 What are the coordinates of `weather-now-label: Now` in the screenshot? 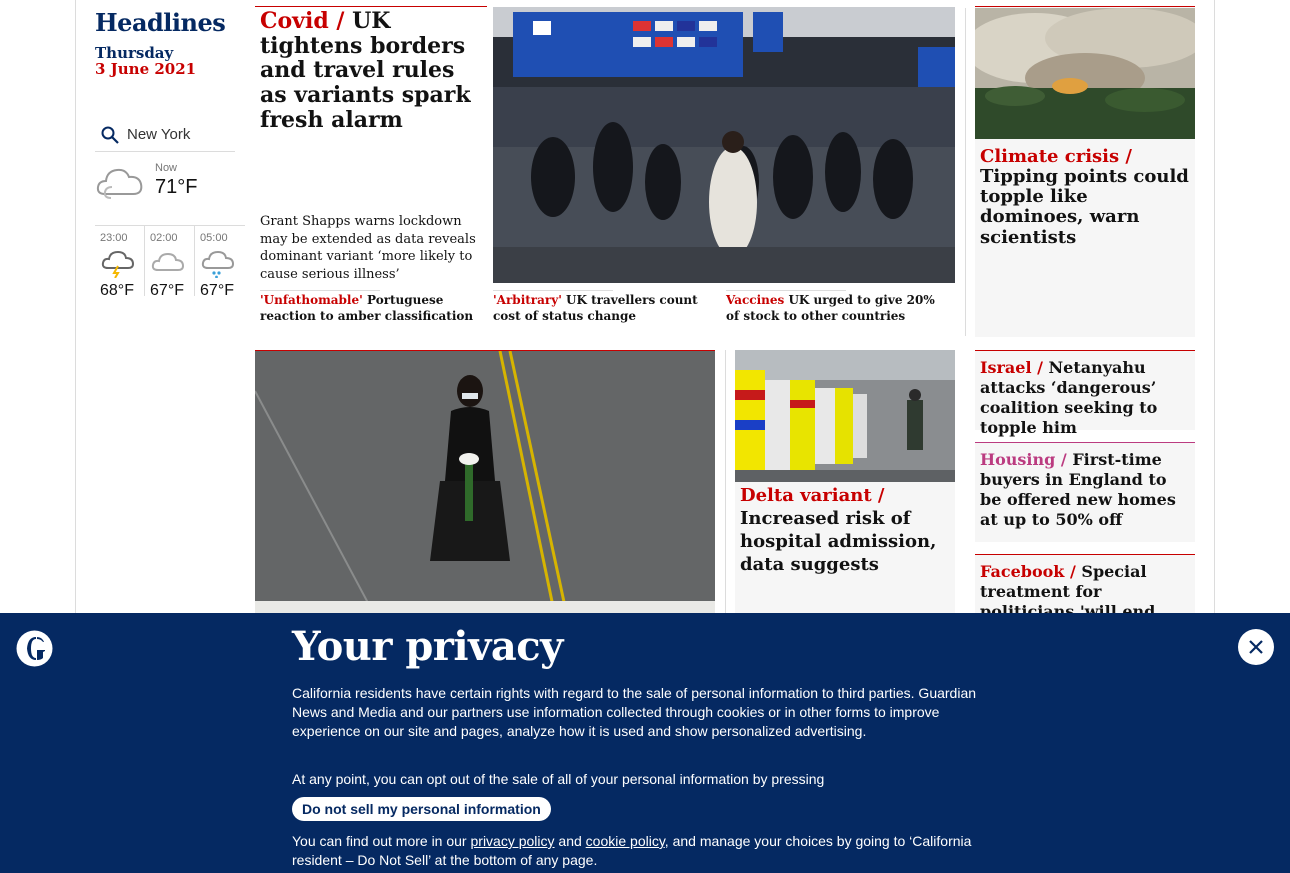 It's located at (166, 168).